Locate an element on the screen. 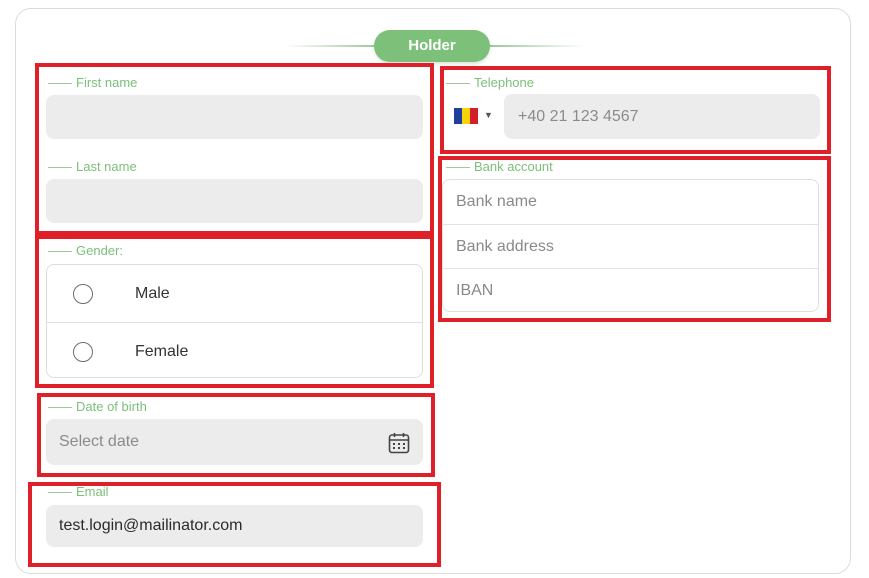 The height and width of the screenshot is (578, 869). telephone-field: ▼ +40 21 123 4567 is located at coordinates (631, 116).